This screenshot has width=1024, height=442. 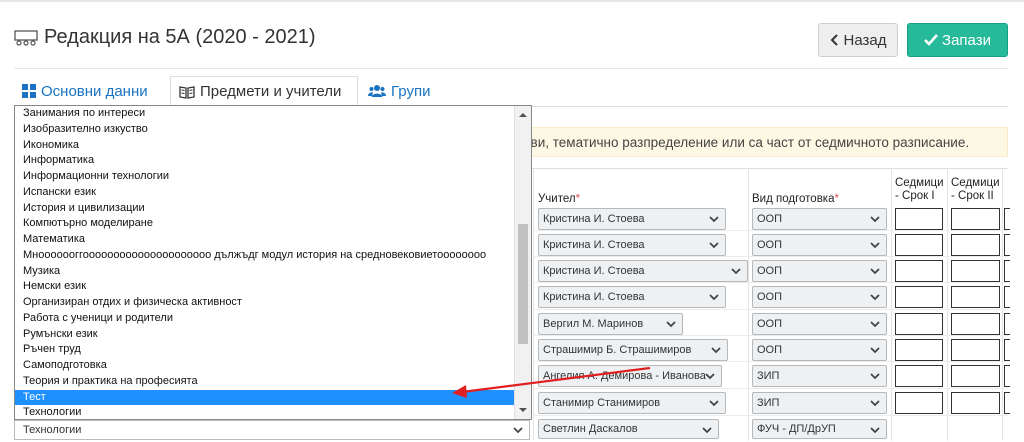 I want to click on dropdown-option: Технологии, so click(x=265, y=412).